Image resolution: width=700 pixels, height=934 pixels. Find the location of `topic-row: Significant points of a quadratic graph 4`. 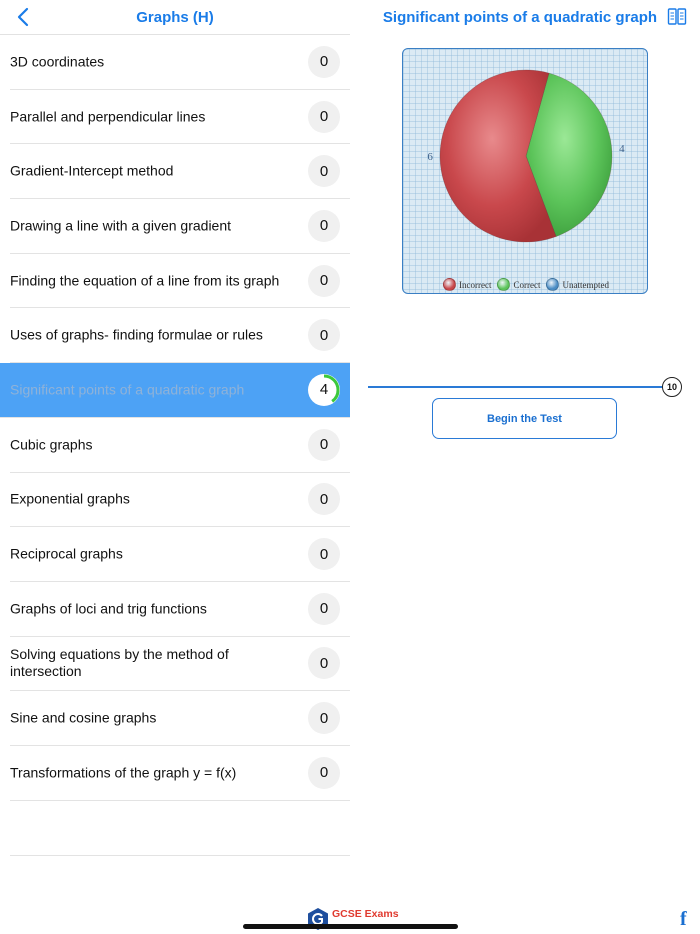

topic-row: Significant points of a quadratic graph 4 is located at coordinates (175, 390).